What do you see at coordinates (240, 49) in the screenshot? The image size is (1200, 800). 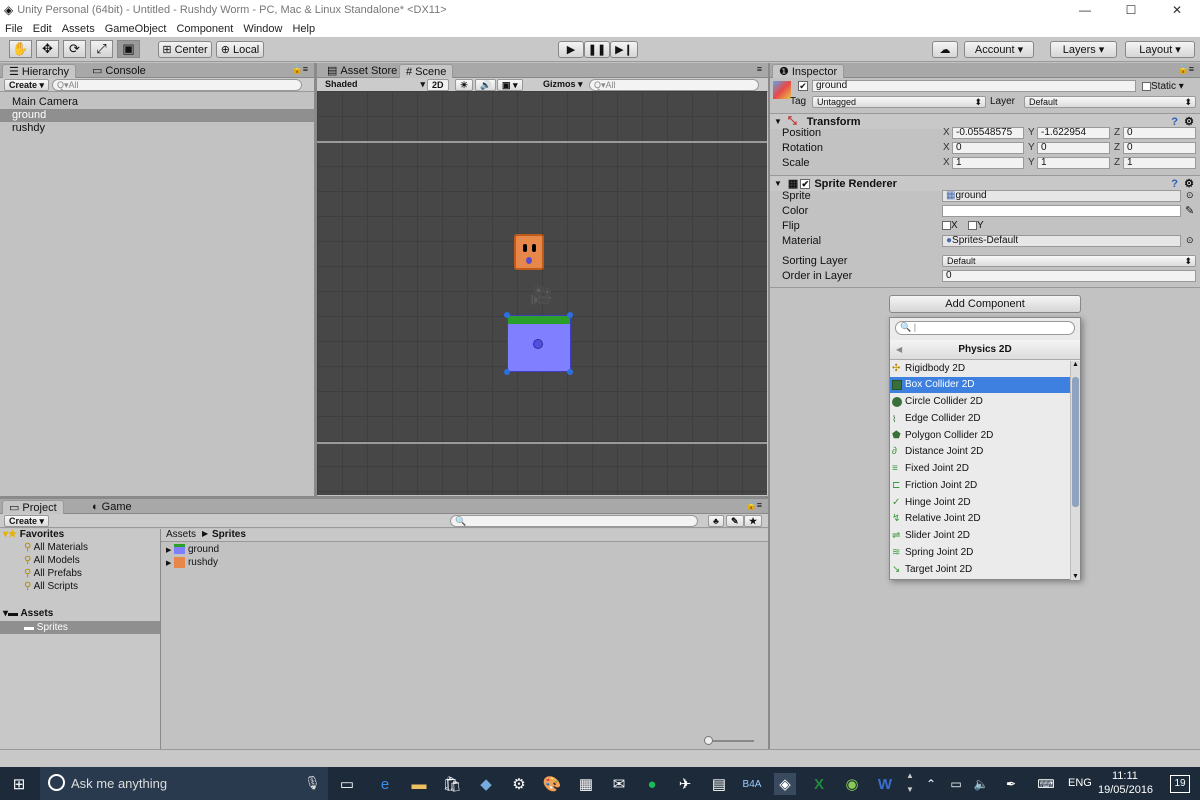 I see `pivot-local-button: ⊕ Local` at bounding box center [240, 49].